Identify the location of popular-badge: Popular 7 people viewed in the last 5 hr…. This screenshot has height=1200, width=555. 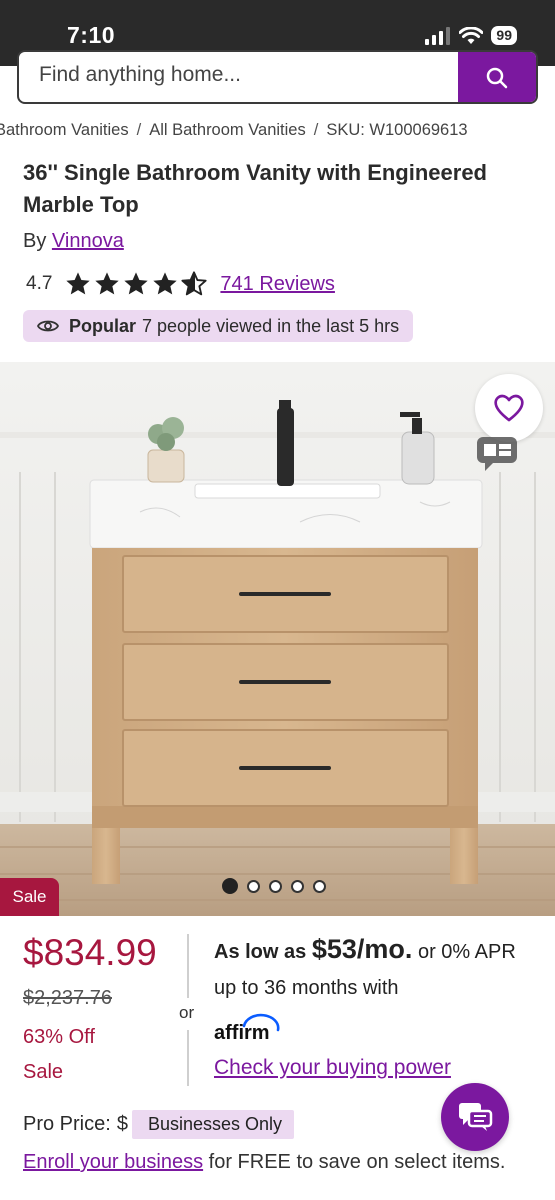
(218, 326).